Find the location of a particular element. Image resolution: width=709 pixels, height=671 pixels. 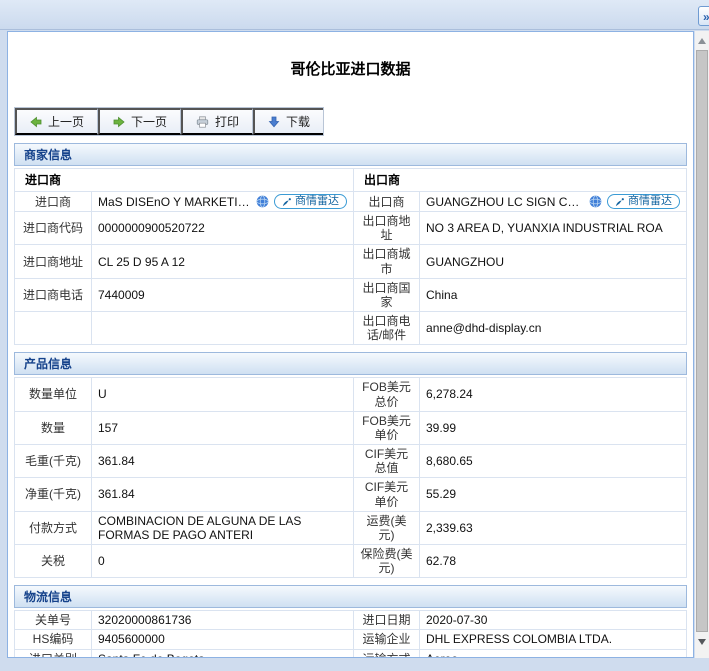

field-label: 进口关别 is located at coordinates (53, 652).